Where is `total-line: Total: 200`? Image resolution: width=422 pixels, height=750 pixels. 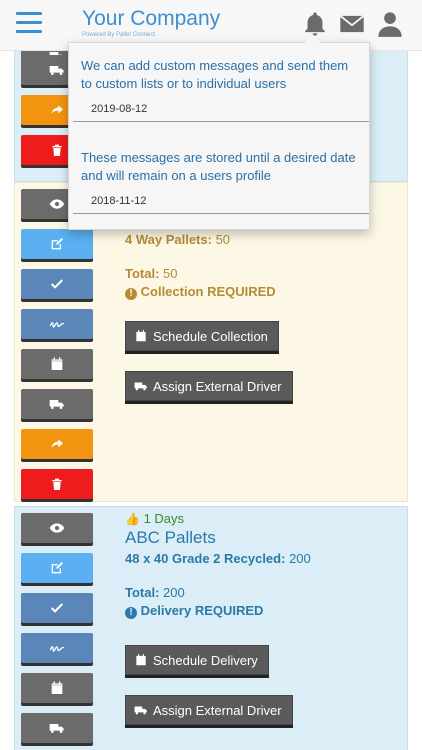 total-line: Total: 200 is located at coordinates (155, 592).